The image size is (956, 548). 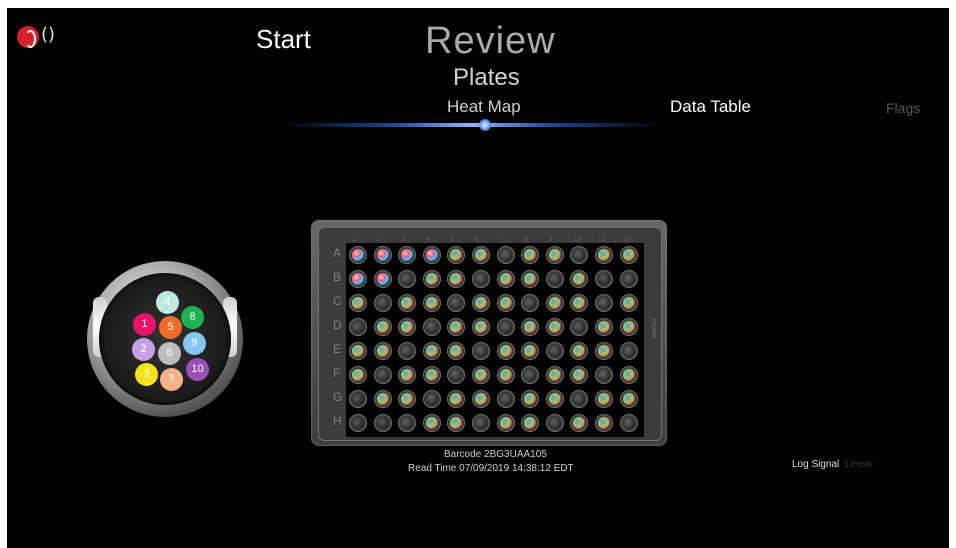 What do you see at coordinates (407, 255) in the screenshot?
I see `plate-well-A3` at bounding box center [407, 255].